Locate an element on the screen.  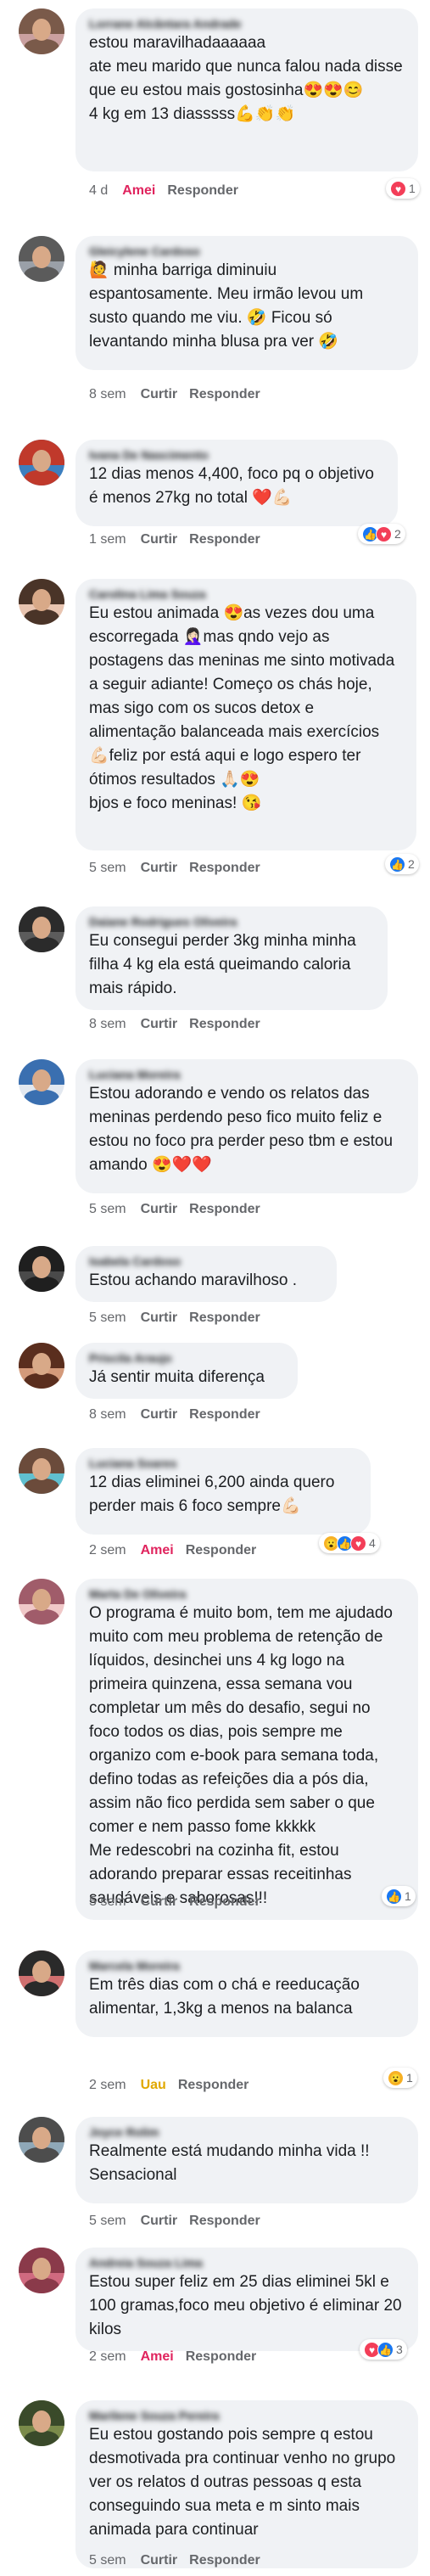
comment-author: Gleicylene Cardoso is located at coordinates (247, 251).